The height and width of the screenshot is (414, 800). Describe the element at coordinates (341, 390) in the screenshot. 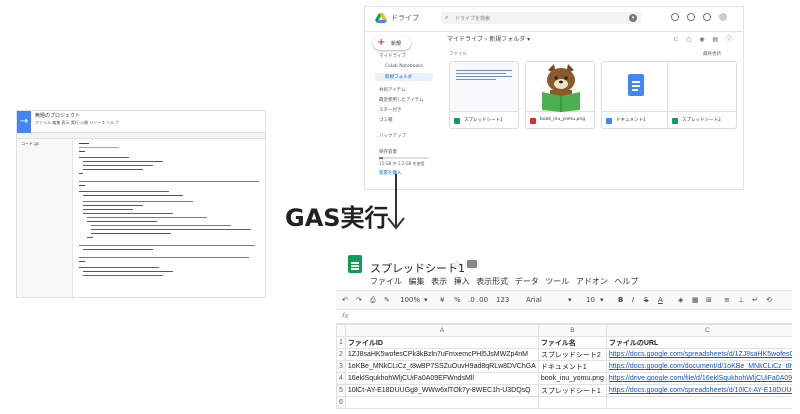

I see `row-header: 5` at that location.